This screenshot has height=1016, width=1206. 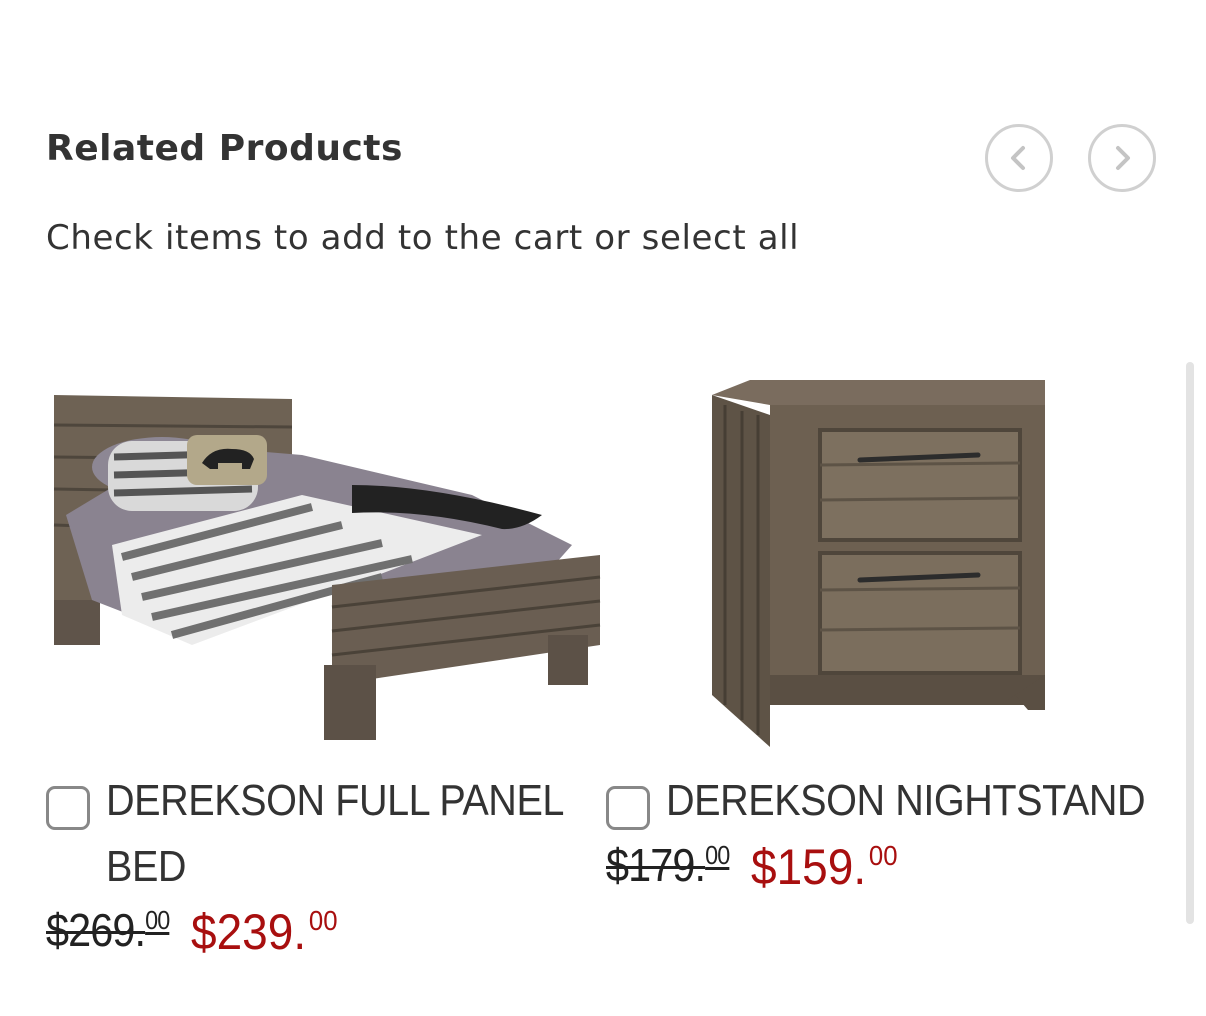 What do you see at coordinates (335, 801) in the screenshot?
I see `product-name-line1: DEREKSON FULL PANEL` at bounding box center [335, 801].